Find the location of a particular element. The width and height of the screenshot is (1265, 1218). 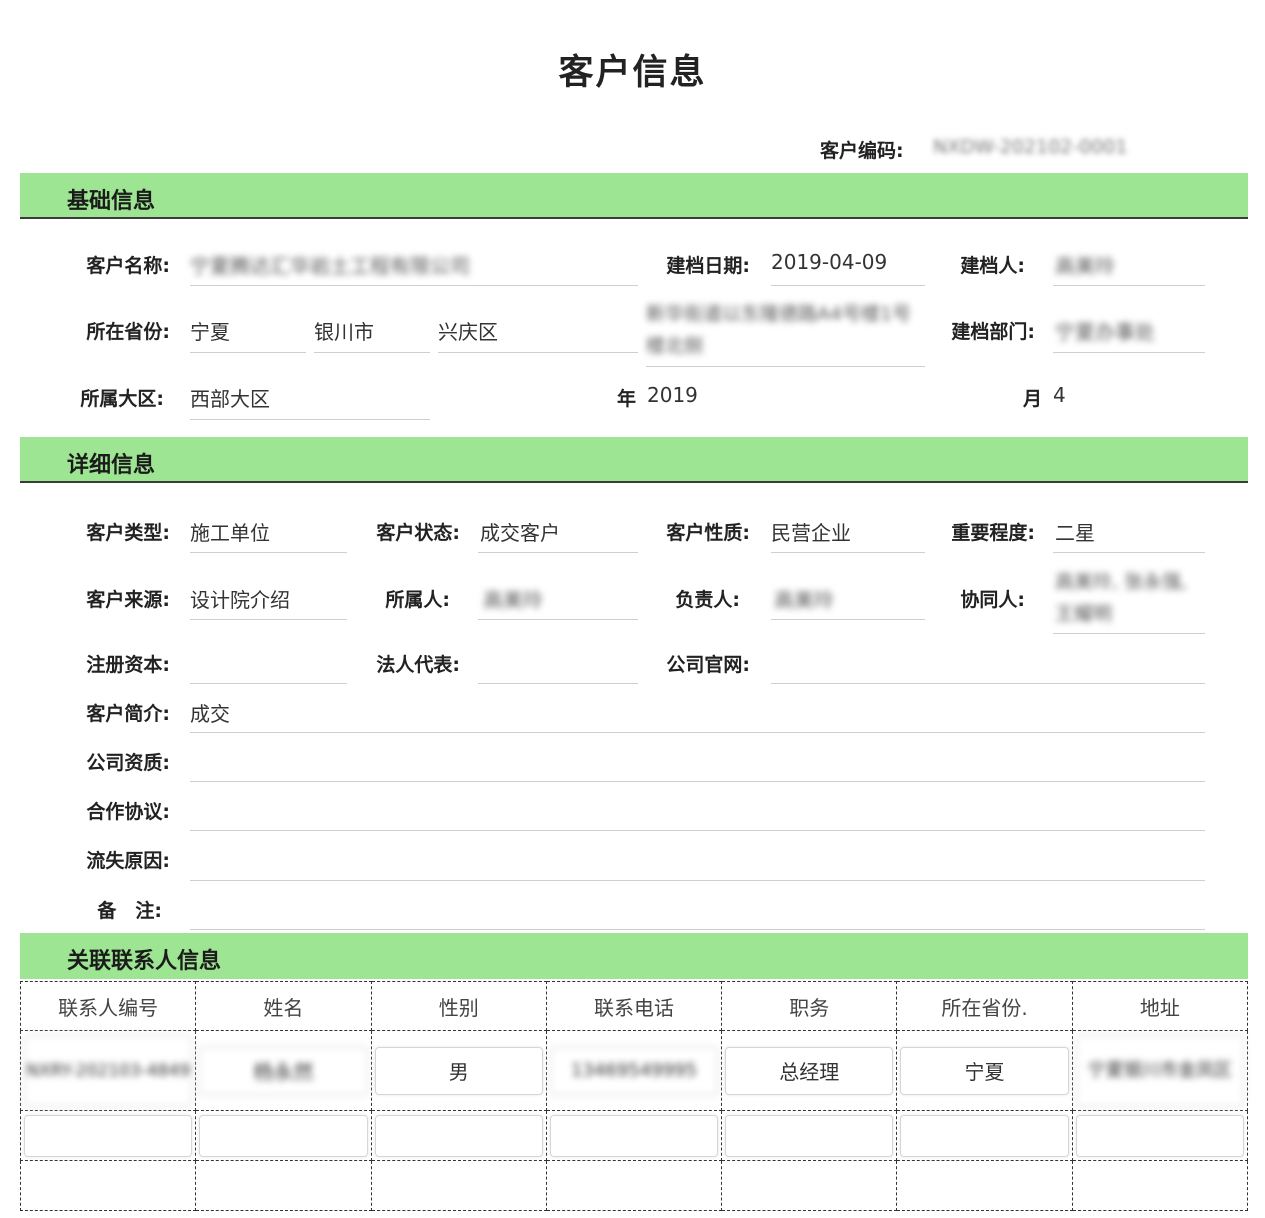

create-dept-field is located at coordinates (1129, 352).